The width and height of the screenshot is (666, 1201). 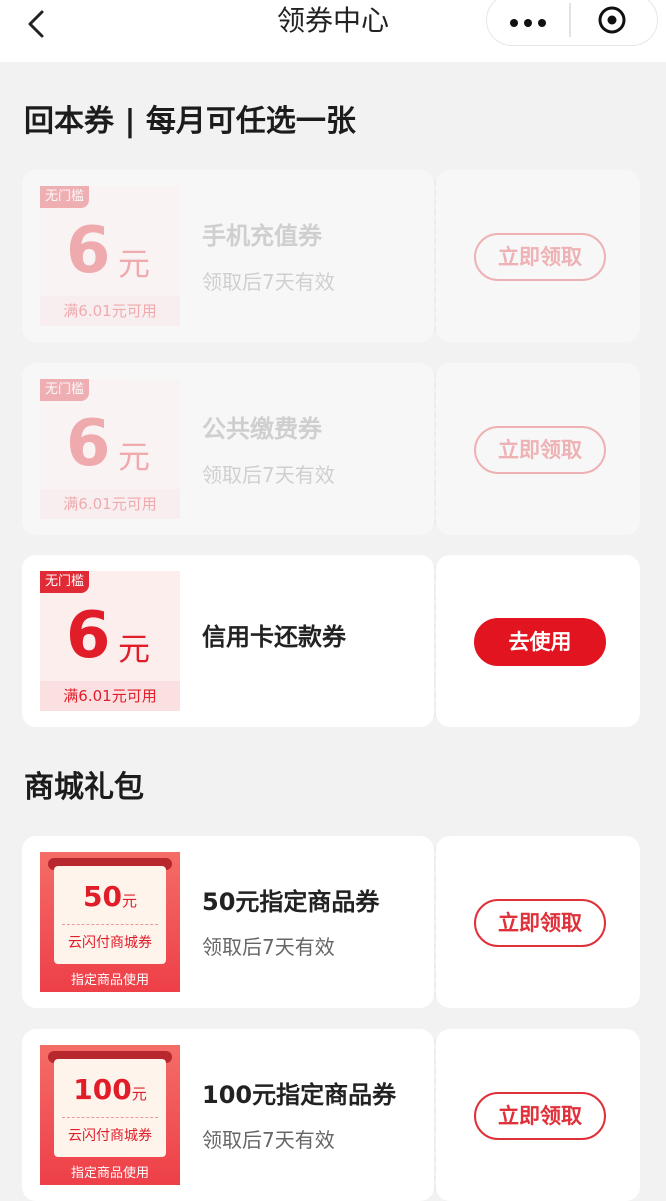 I want to click on more-dots-icon, so click(x=528, y=19).